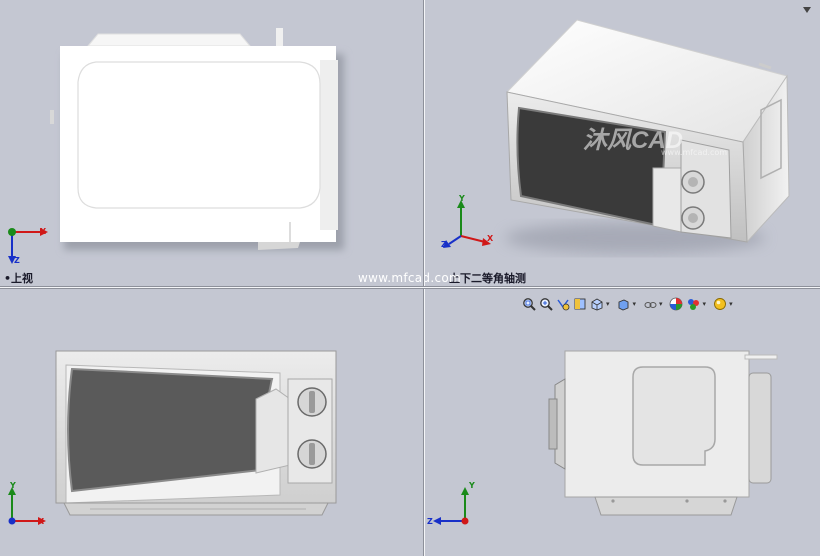 The height and width of the screenshot is (556, 820). I want to click on zoom-area-icon, so click(545, 304).